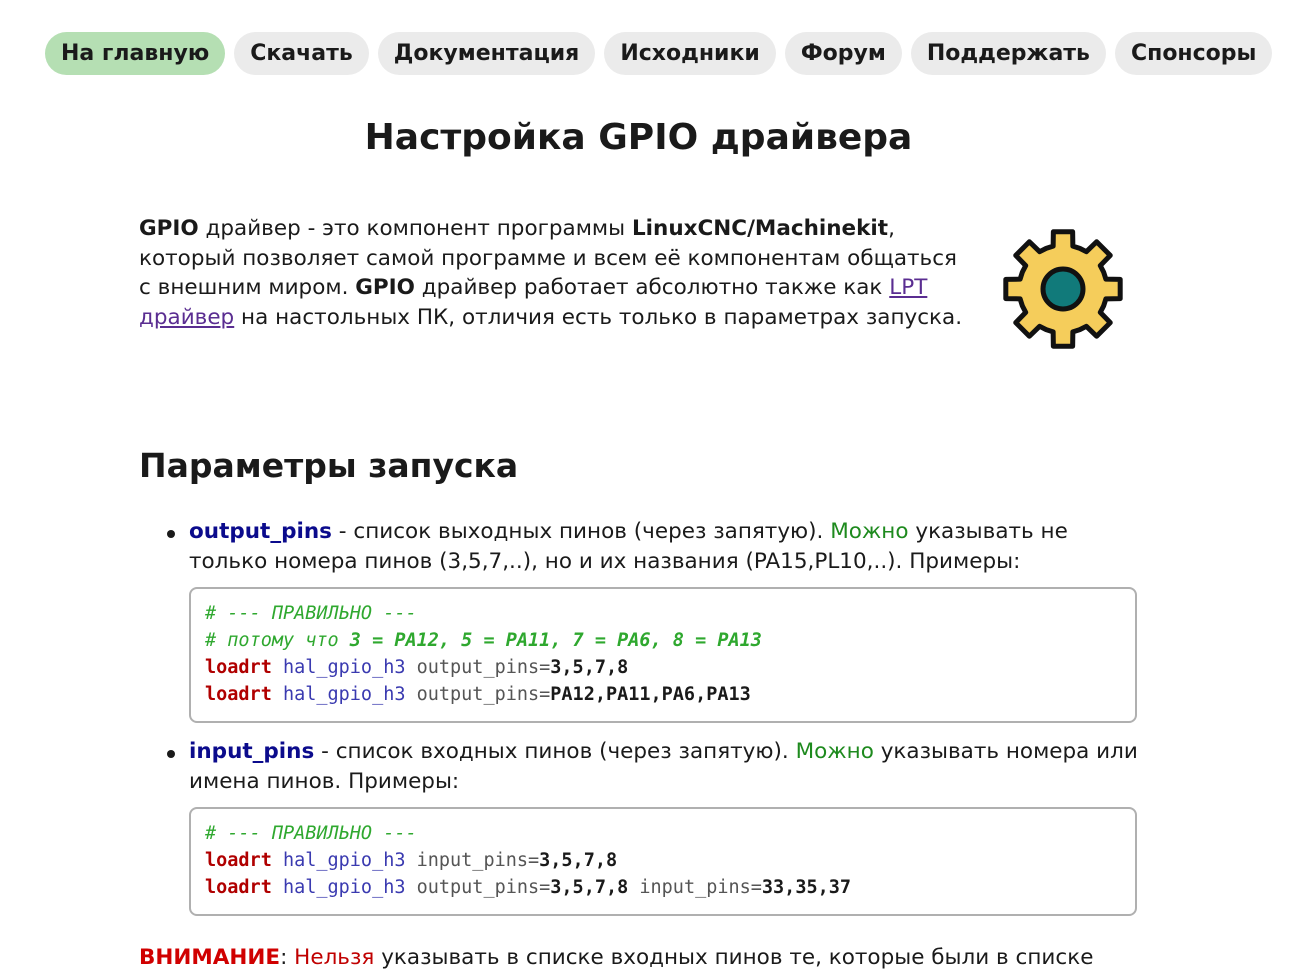  I want to click on nav-home: На главную, so click(135, 53).